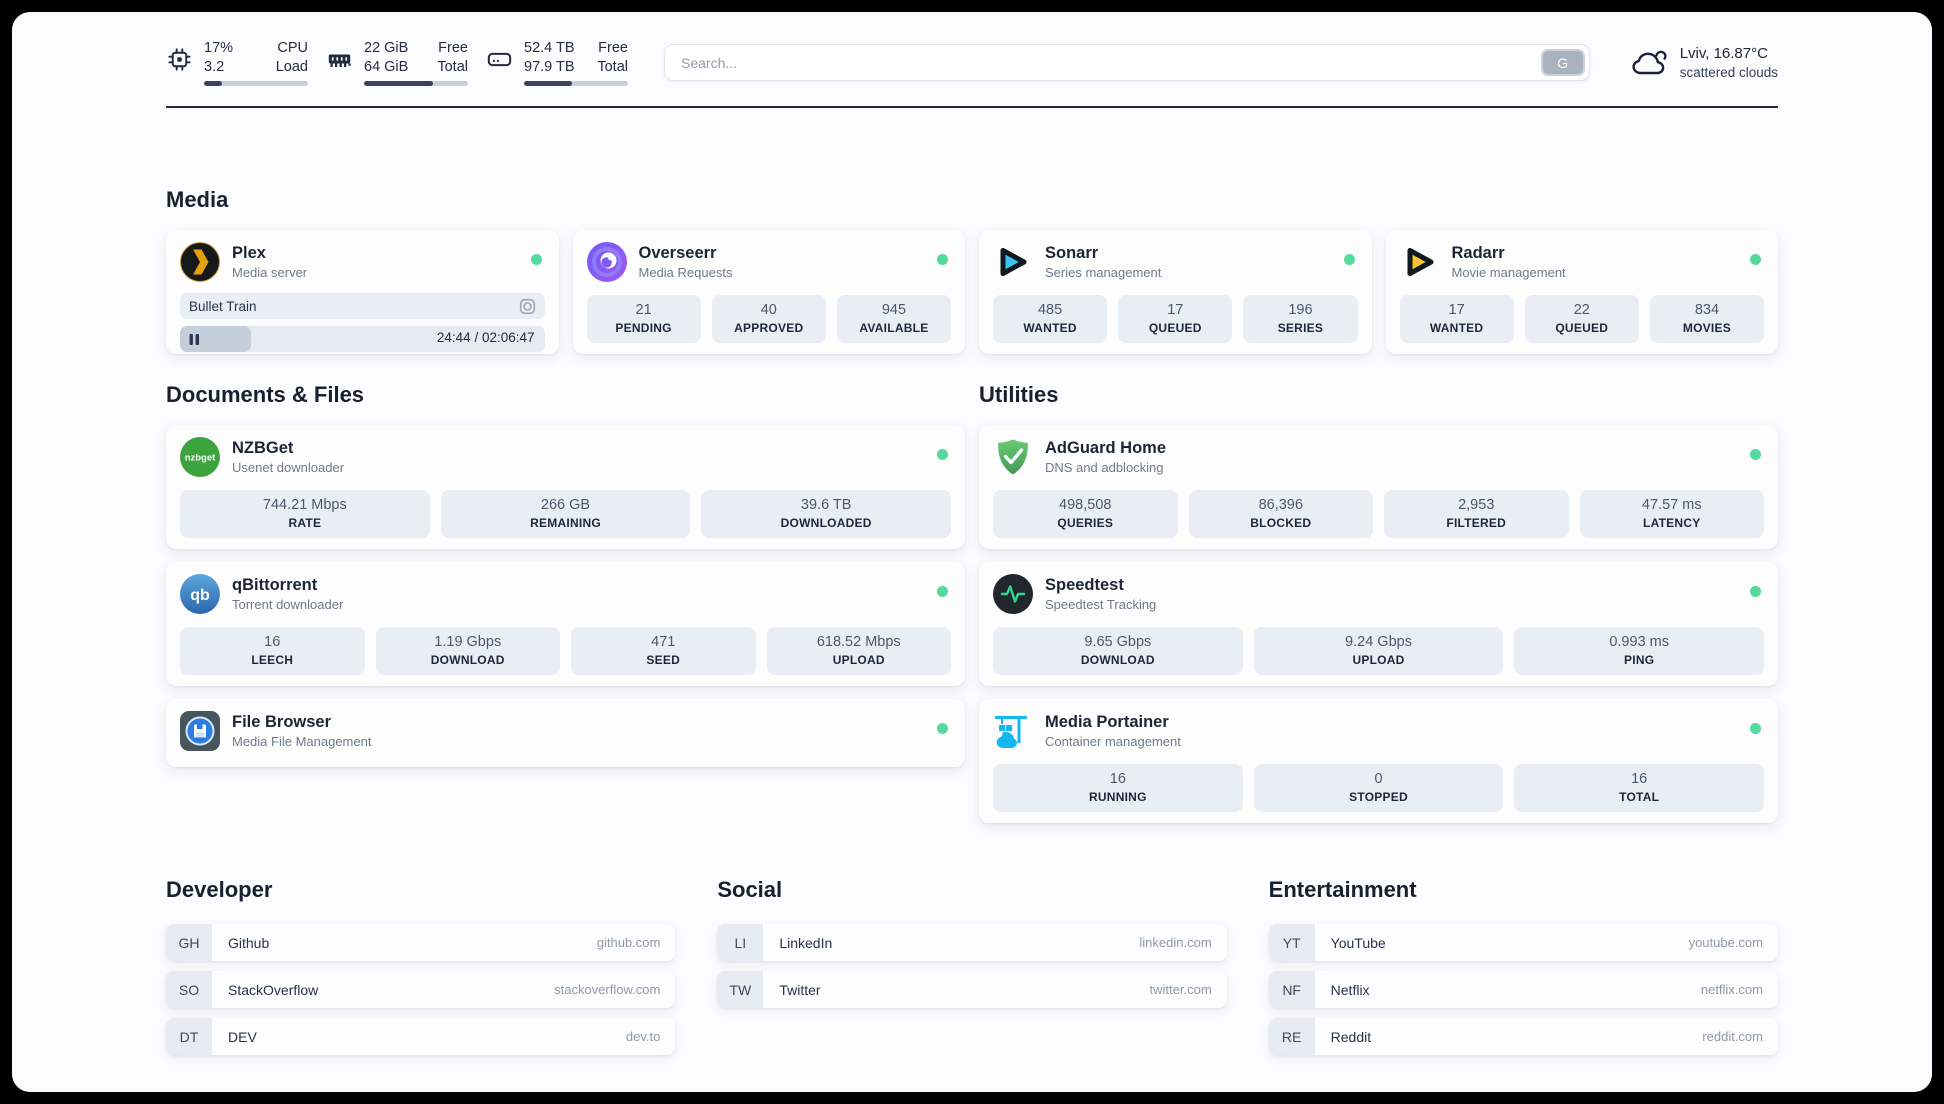 The image size is (1944, 1104). Describe the element at coordinates (1707, 319) in the screenshot. I see `stat-movies: 834 MOVIES` at that location.